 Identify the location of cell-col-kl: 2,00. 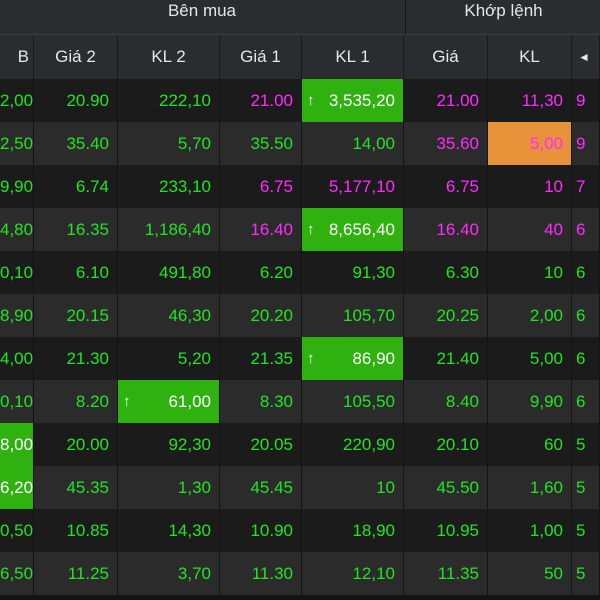
(530, 315).